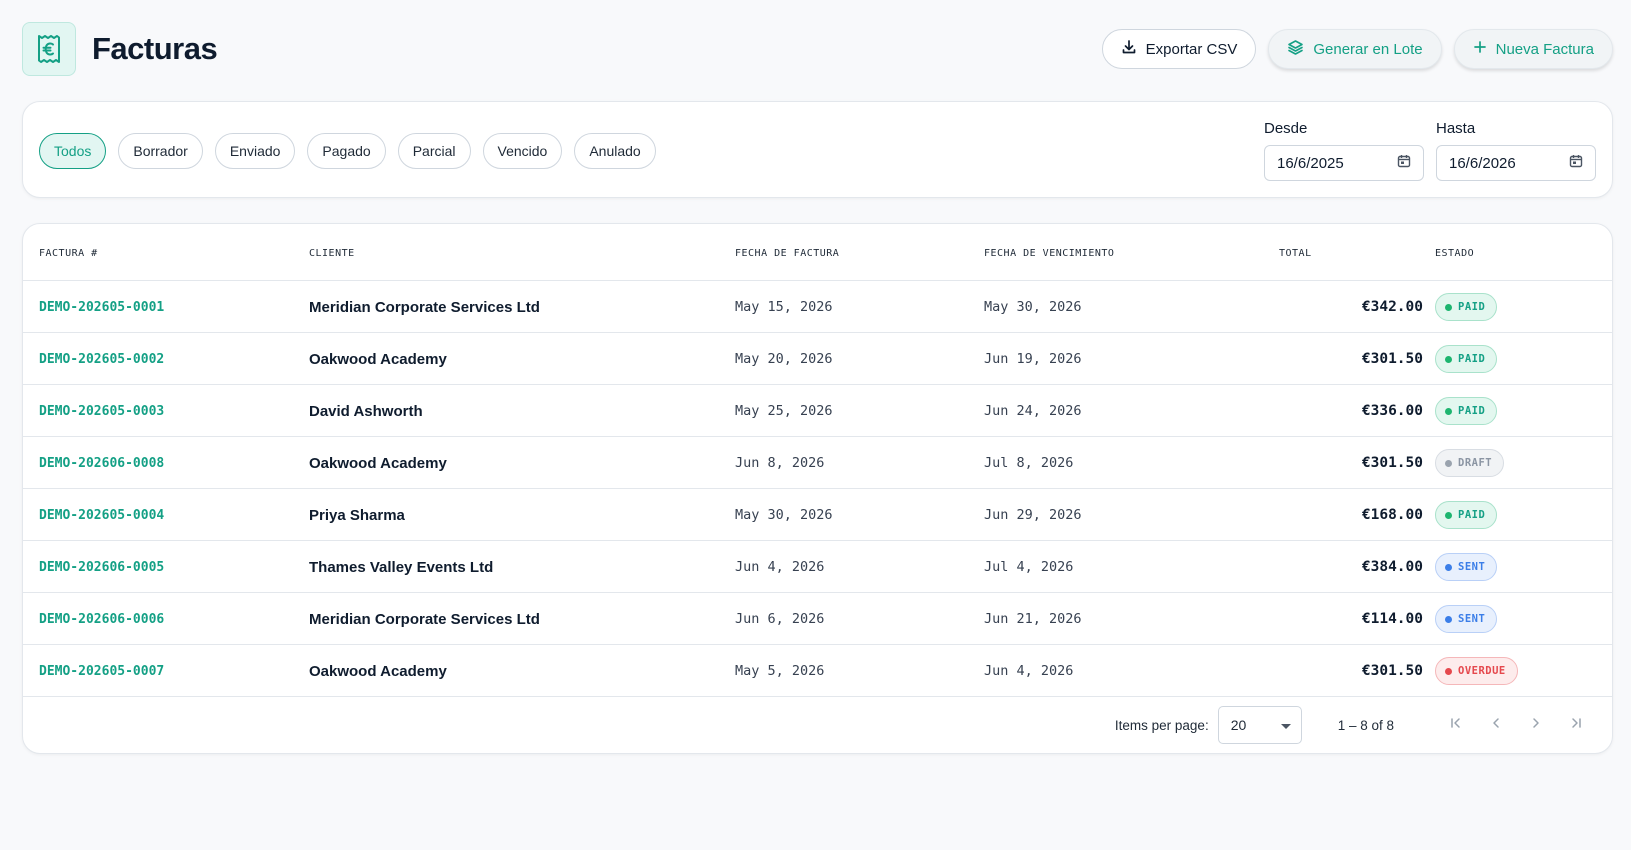 This screenshot has height=850, width=1631. What do you see at coordinates (1191, 49) in the screenshot?
I see `export-csv-label: Exportar CSV` at bounding box center [1191, 49].